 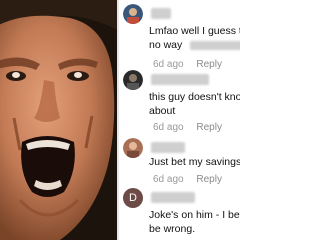 What do you see at coordinates (166, 45) in the screenshot?
I see `comment-text-line2-text: no way` at bounding box center [166, 45].